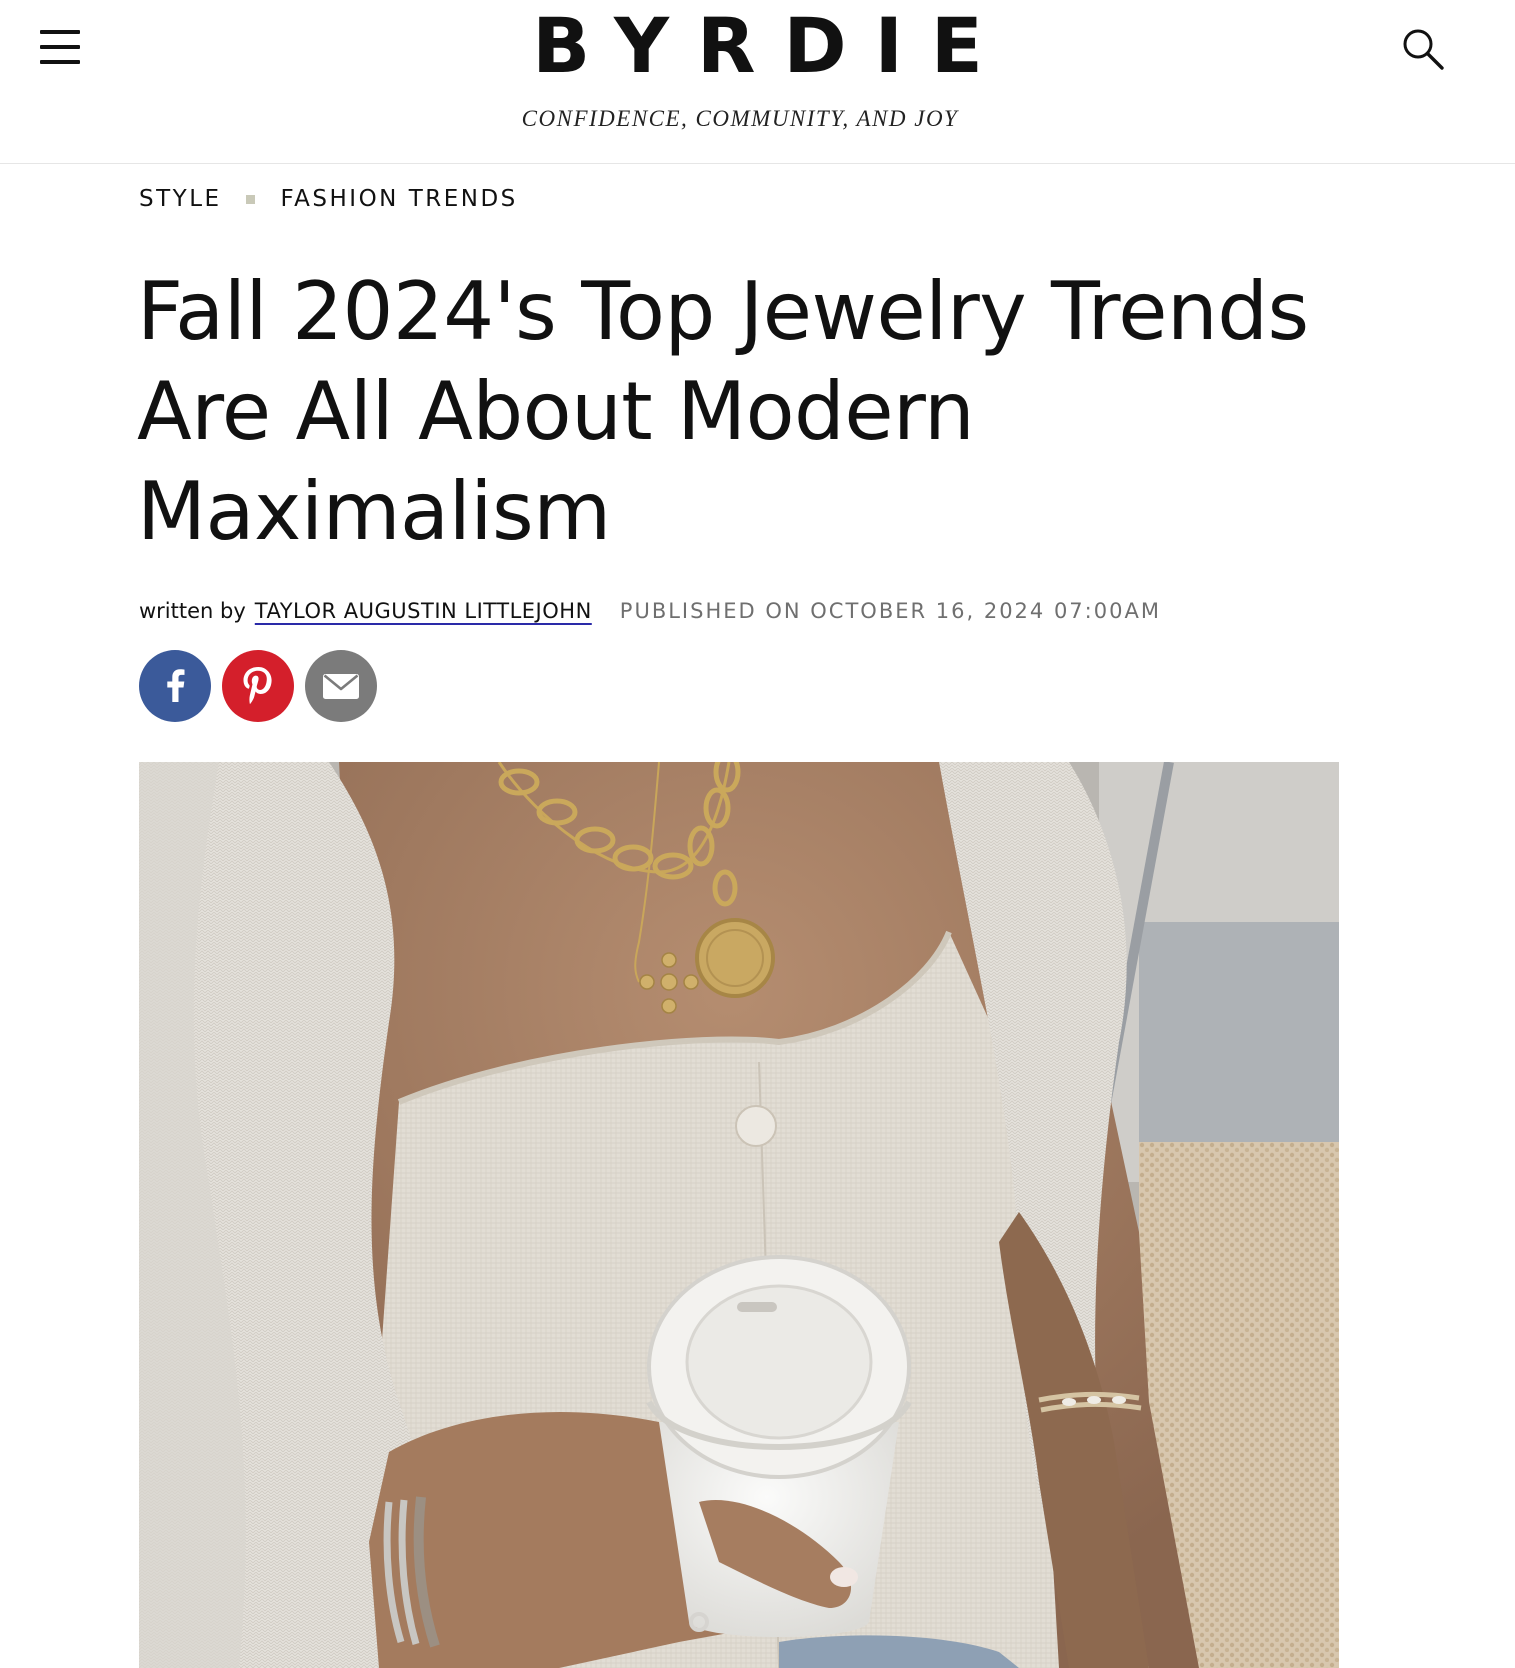 This screenshot has height=1668, width=1515. What do you see at coordinates (250, 199) in the screenshot?
I see `breadcrumb-separator` at bounding box center [250, 199].